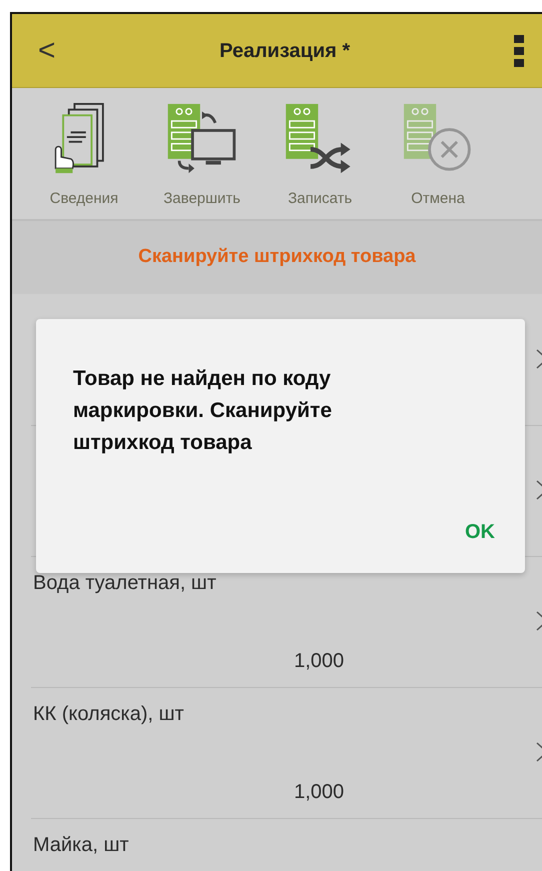 The width and height of the screenshot is (542, 871). I want to click on item-name: Майка, шт, so click(81, 845).